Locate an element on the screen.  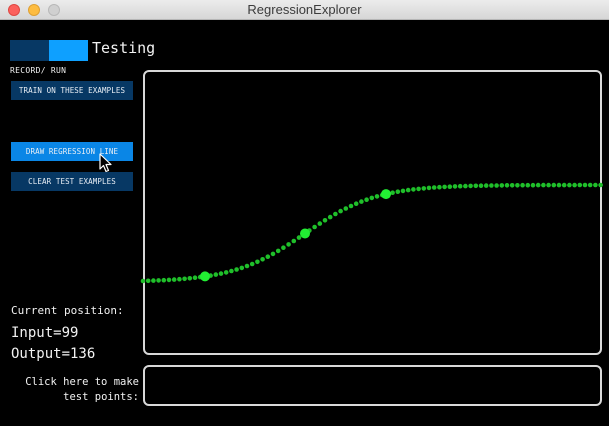
record-run-toggle is located at coordinates (49, 50).